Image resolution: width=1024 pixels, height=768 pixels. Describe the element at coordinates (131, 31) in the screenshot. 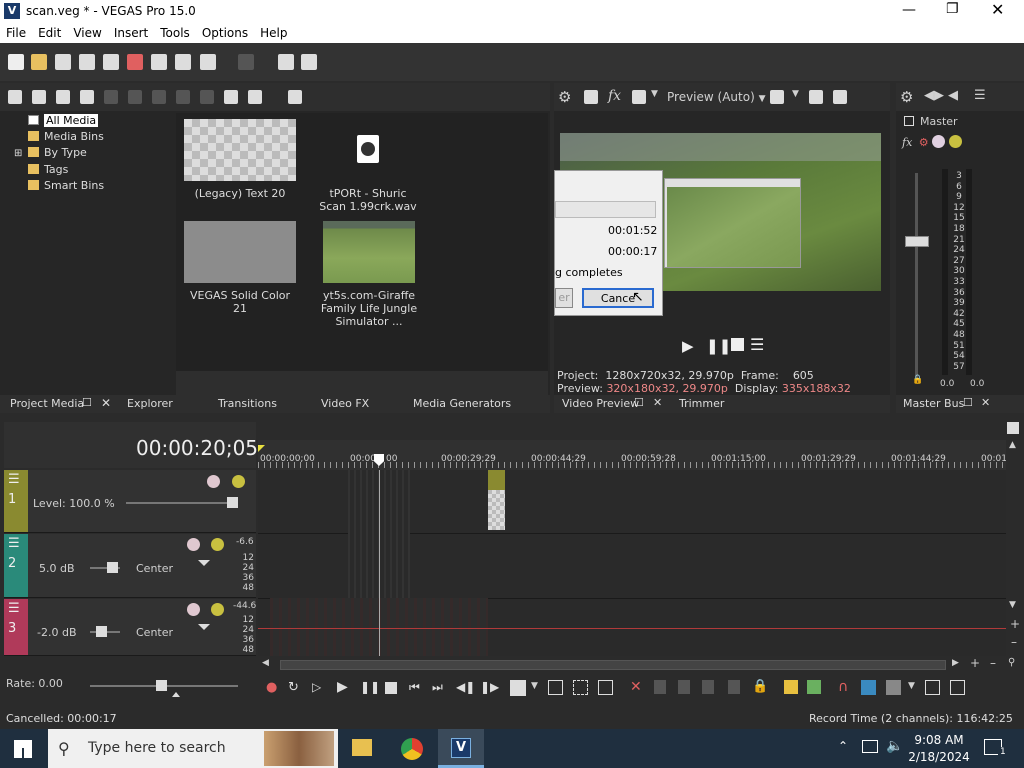

I see `menu-insert: Insert` at that location.